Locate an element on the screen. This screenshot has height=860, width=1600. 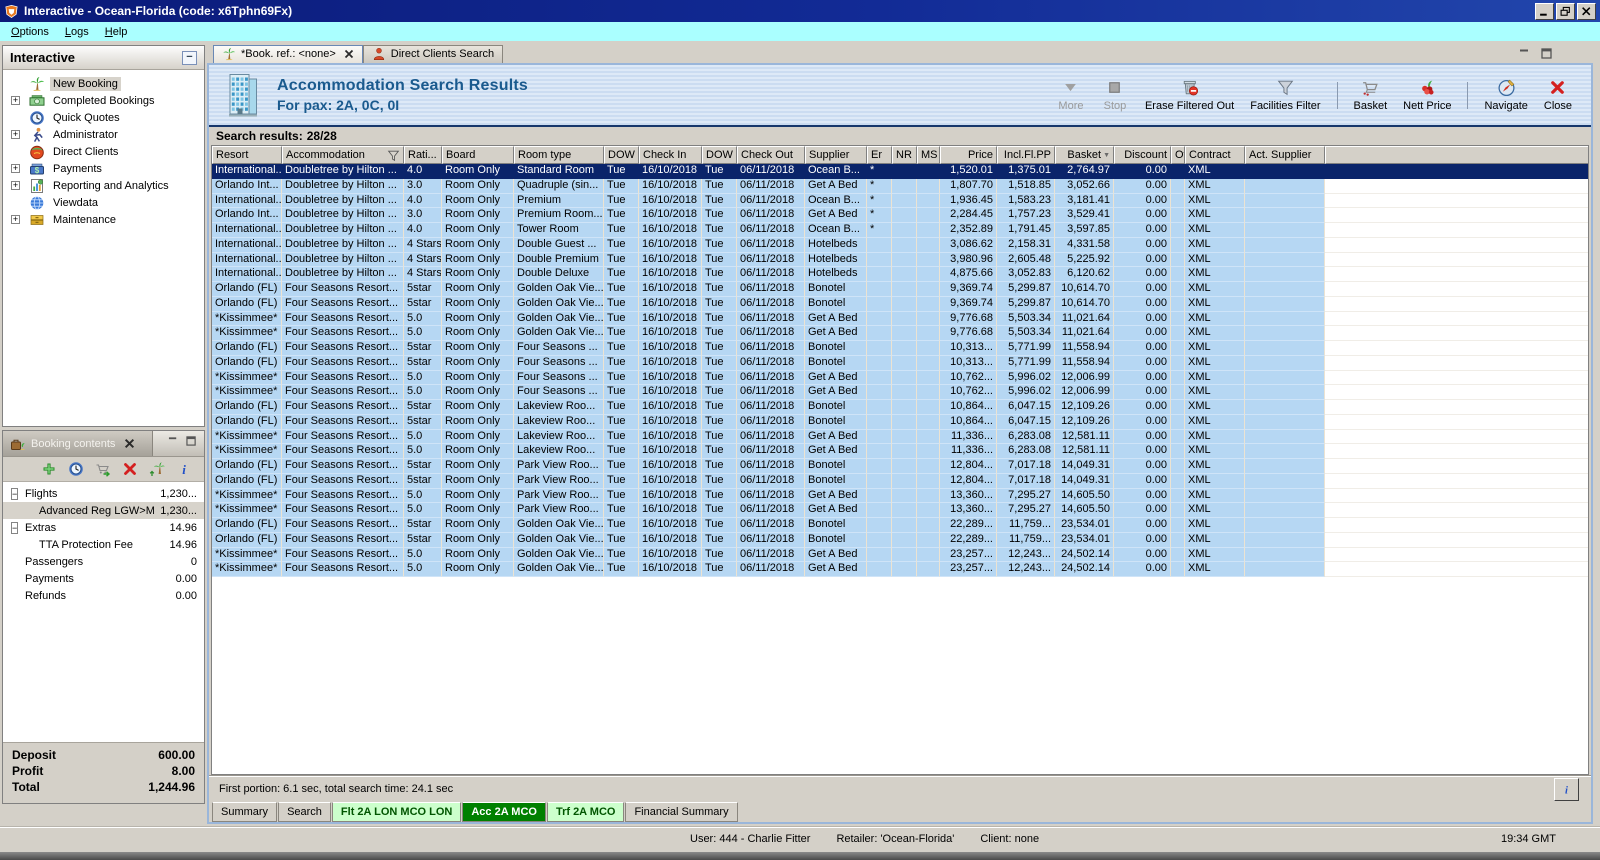
column-header-check-out: Check Out is located at coordinates (771, 155).